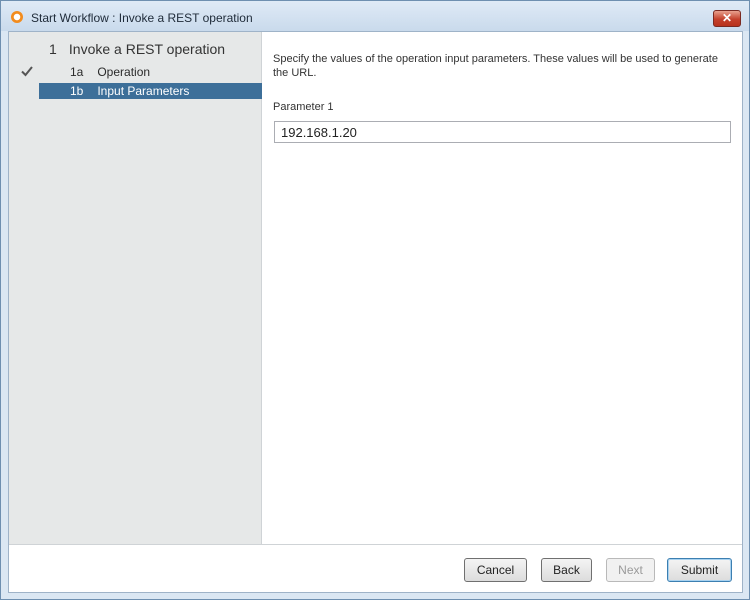 This screenshot has height=600, width=750. I want to click on close-button: ✕, so click(727, 18).